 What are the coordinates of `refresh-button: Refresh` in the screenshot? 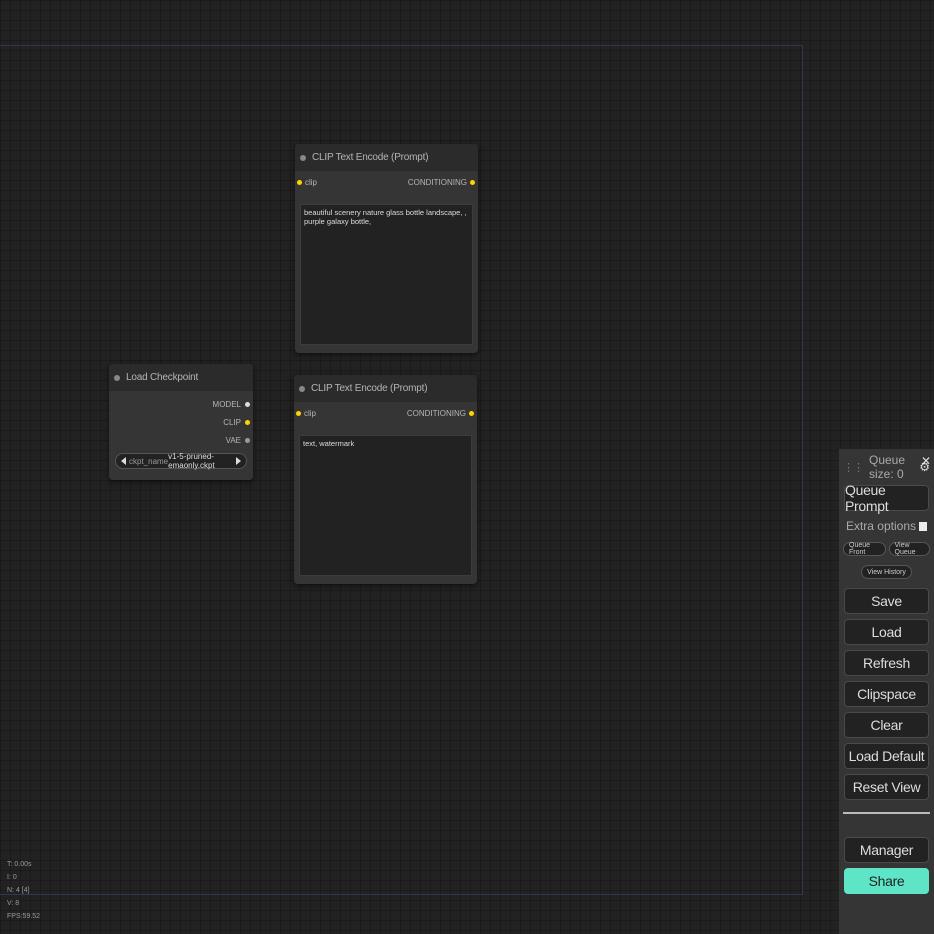 It's located at (886, 663).